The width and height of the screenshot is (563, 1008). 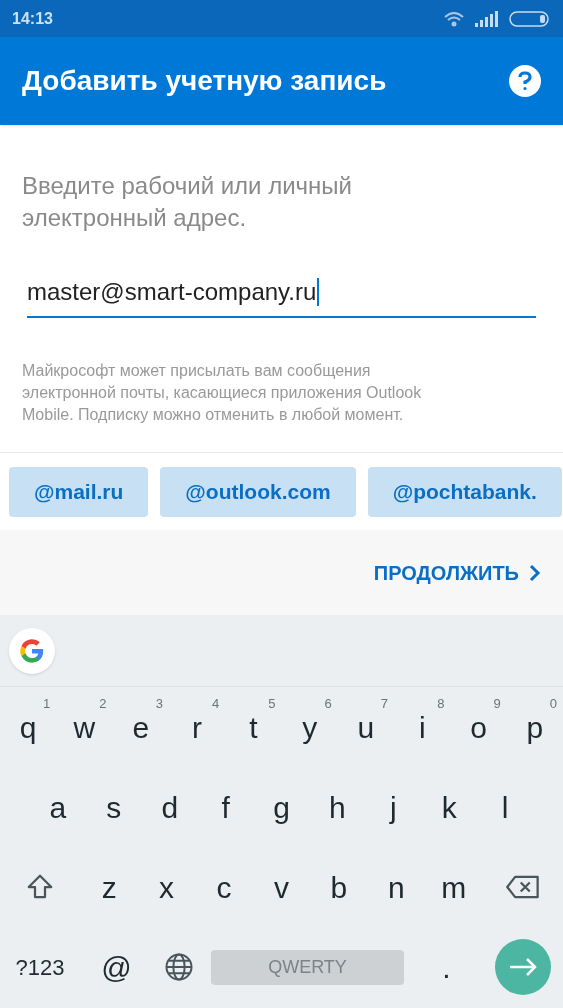 What do you see at coordinates (215, 703) in the screenshot?
I see `key-hint: 4` at bounding box center [215, 703].